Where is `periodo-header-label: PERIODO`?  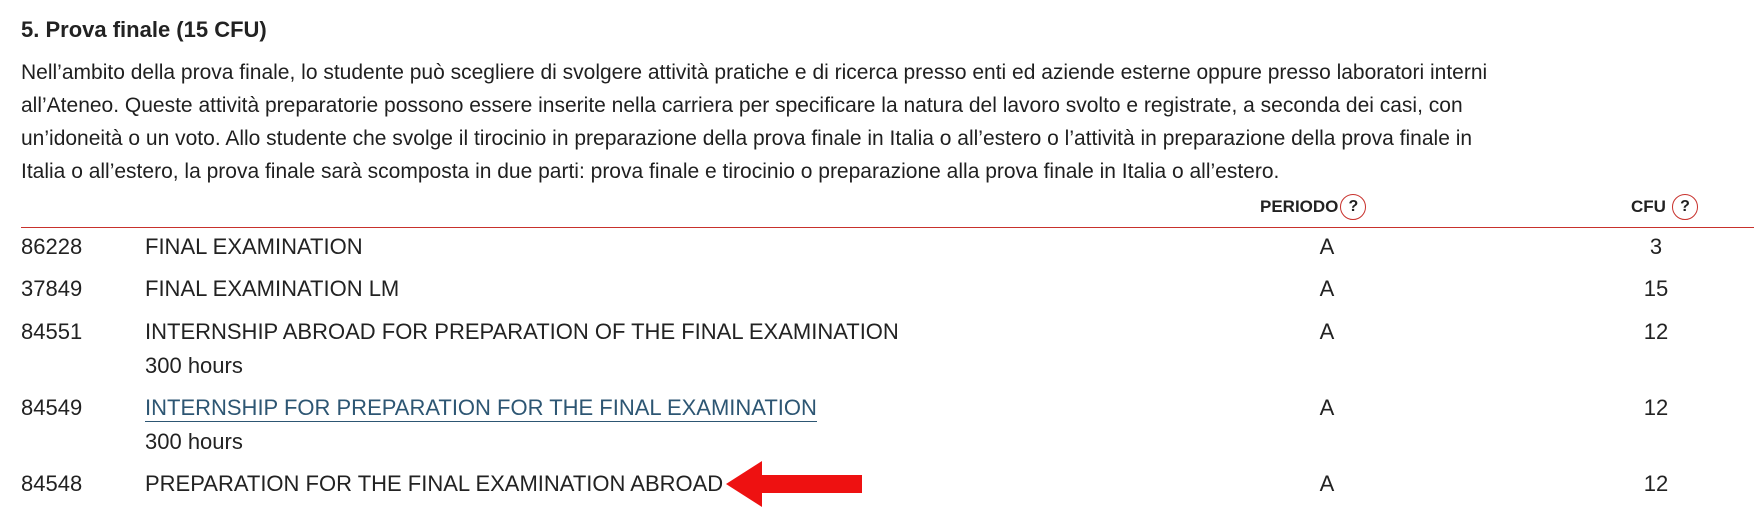
periodo-header-label: PERIODO is located at coordinates (1299, 206).